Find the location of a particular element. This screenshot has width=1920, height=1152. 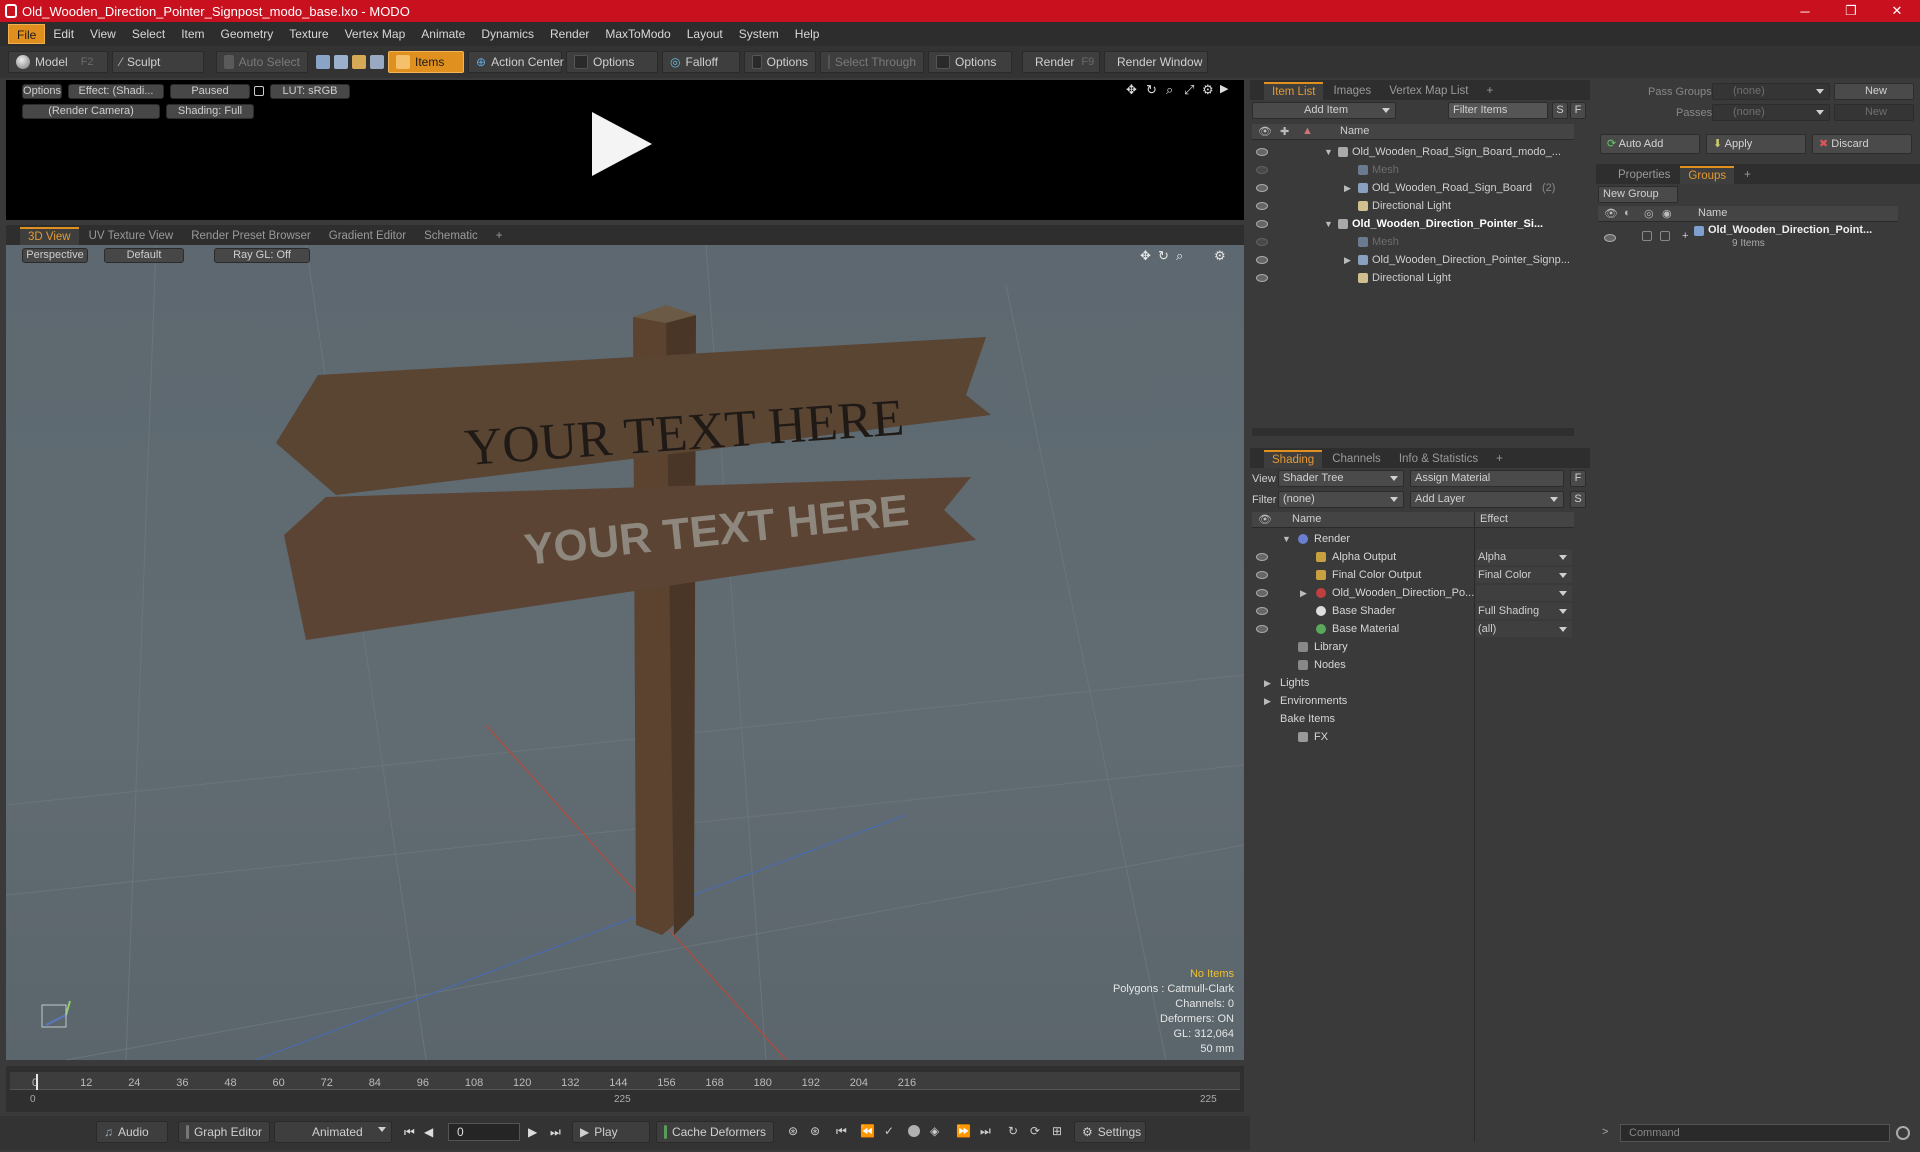

item-list-row: ▶ Old_Wooden_Road_Sign_Board (2) is located at coordinates (1411, 188).